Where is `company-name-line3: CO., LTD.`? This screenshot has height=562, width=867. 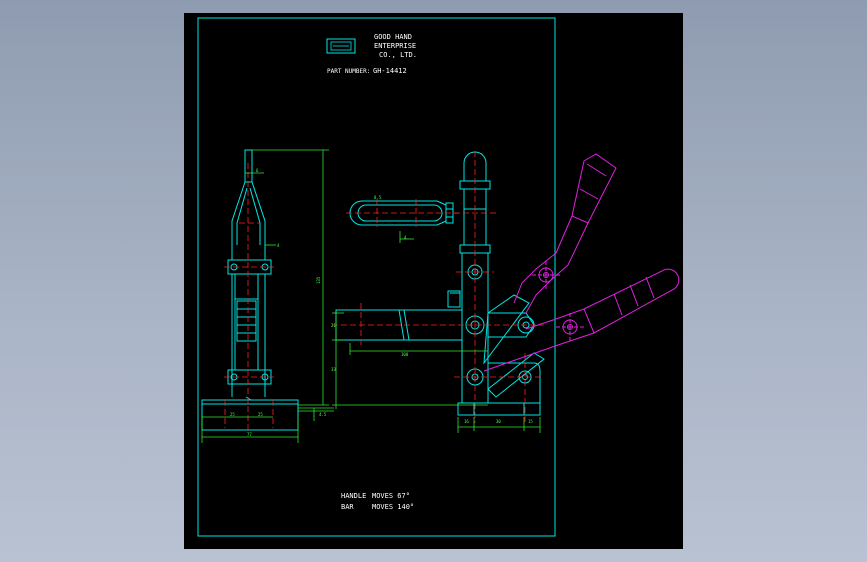 company-name-line3: CO., LTD. is located at coordinates (398, 55).